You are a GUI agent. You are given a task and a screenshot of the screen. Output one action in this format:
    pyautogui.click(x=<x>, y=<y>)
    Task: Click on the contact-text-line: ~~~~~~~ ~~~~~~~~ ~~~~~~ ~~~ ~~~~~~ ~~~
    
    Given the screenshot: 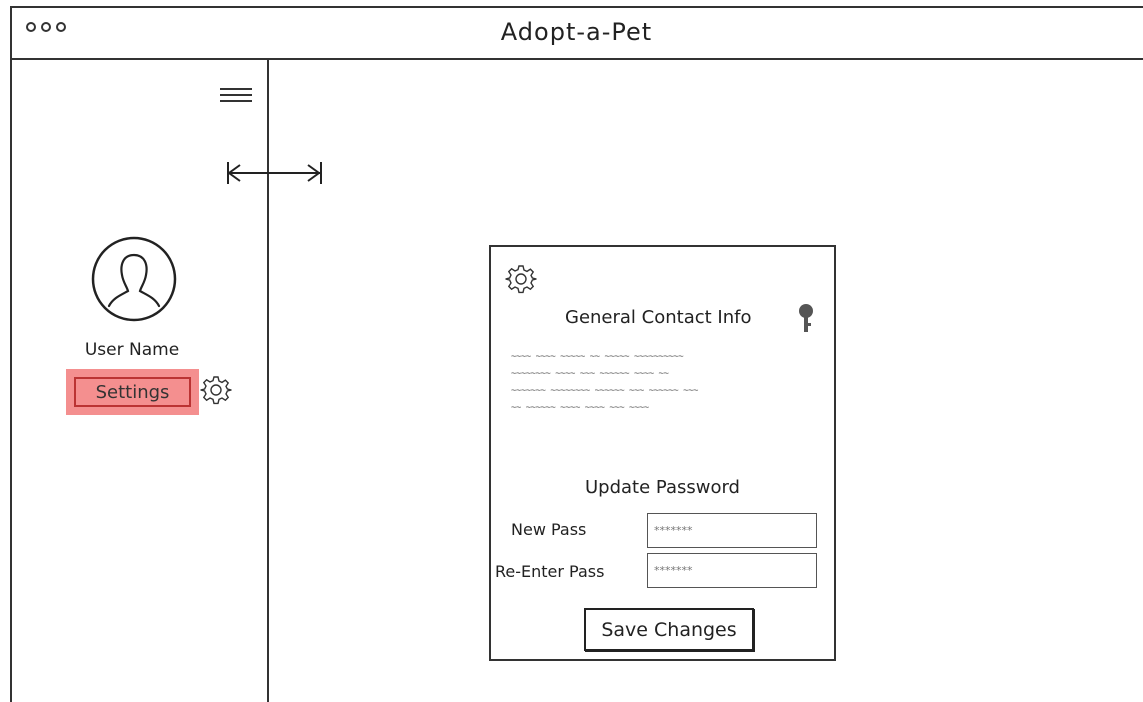 What is the action you would take?
    pyautogui.click(x=604, y=391)
    